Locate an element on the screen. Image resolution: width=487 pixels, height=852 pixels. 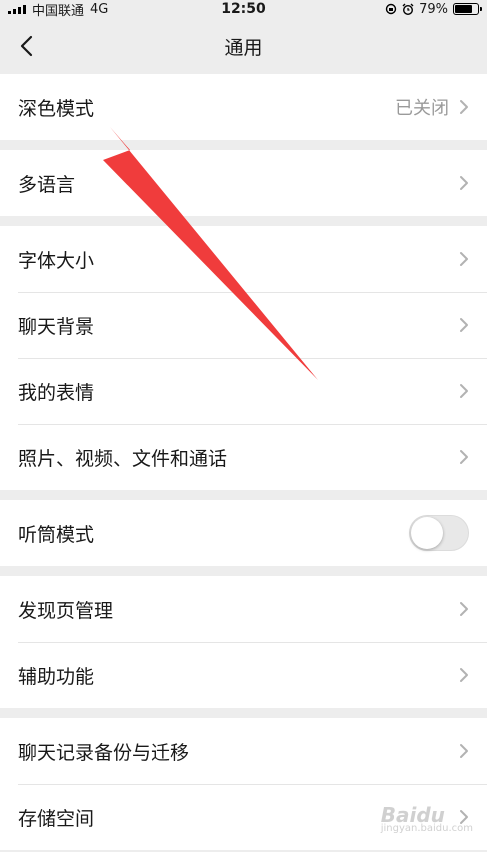
carrier-name: 中国联通 is located at coordinates (58, 11).